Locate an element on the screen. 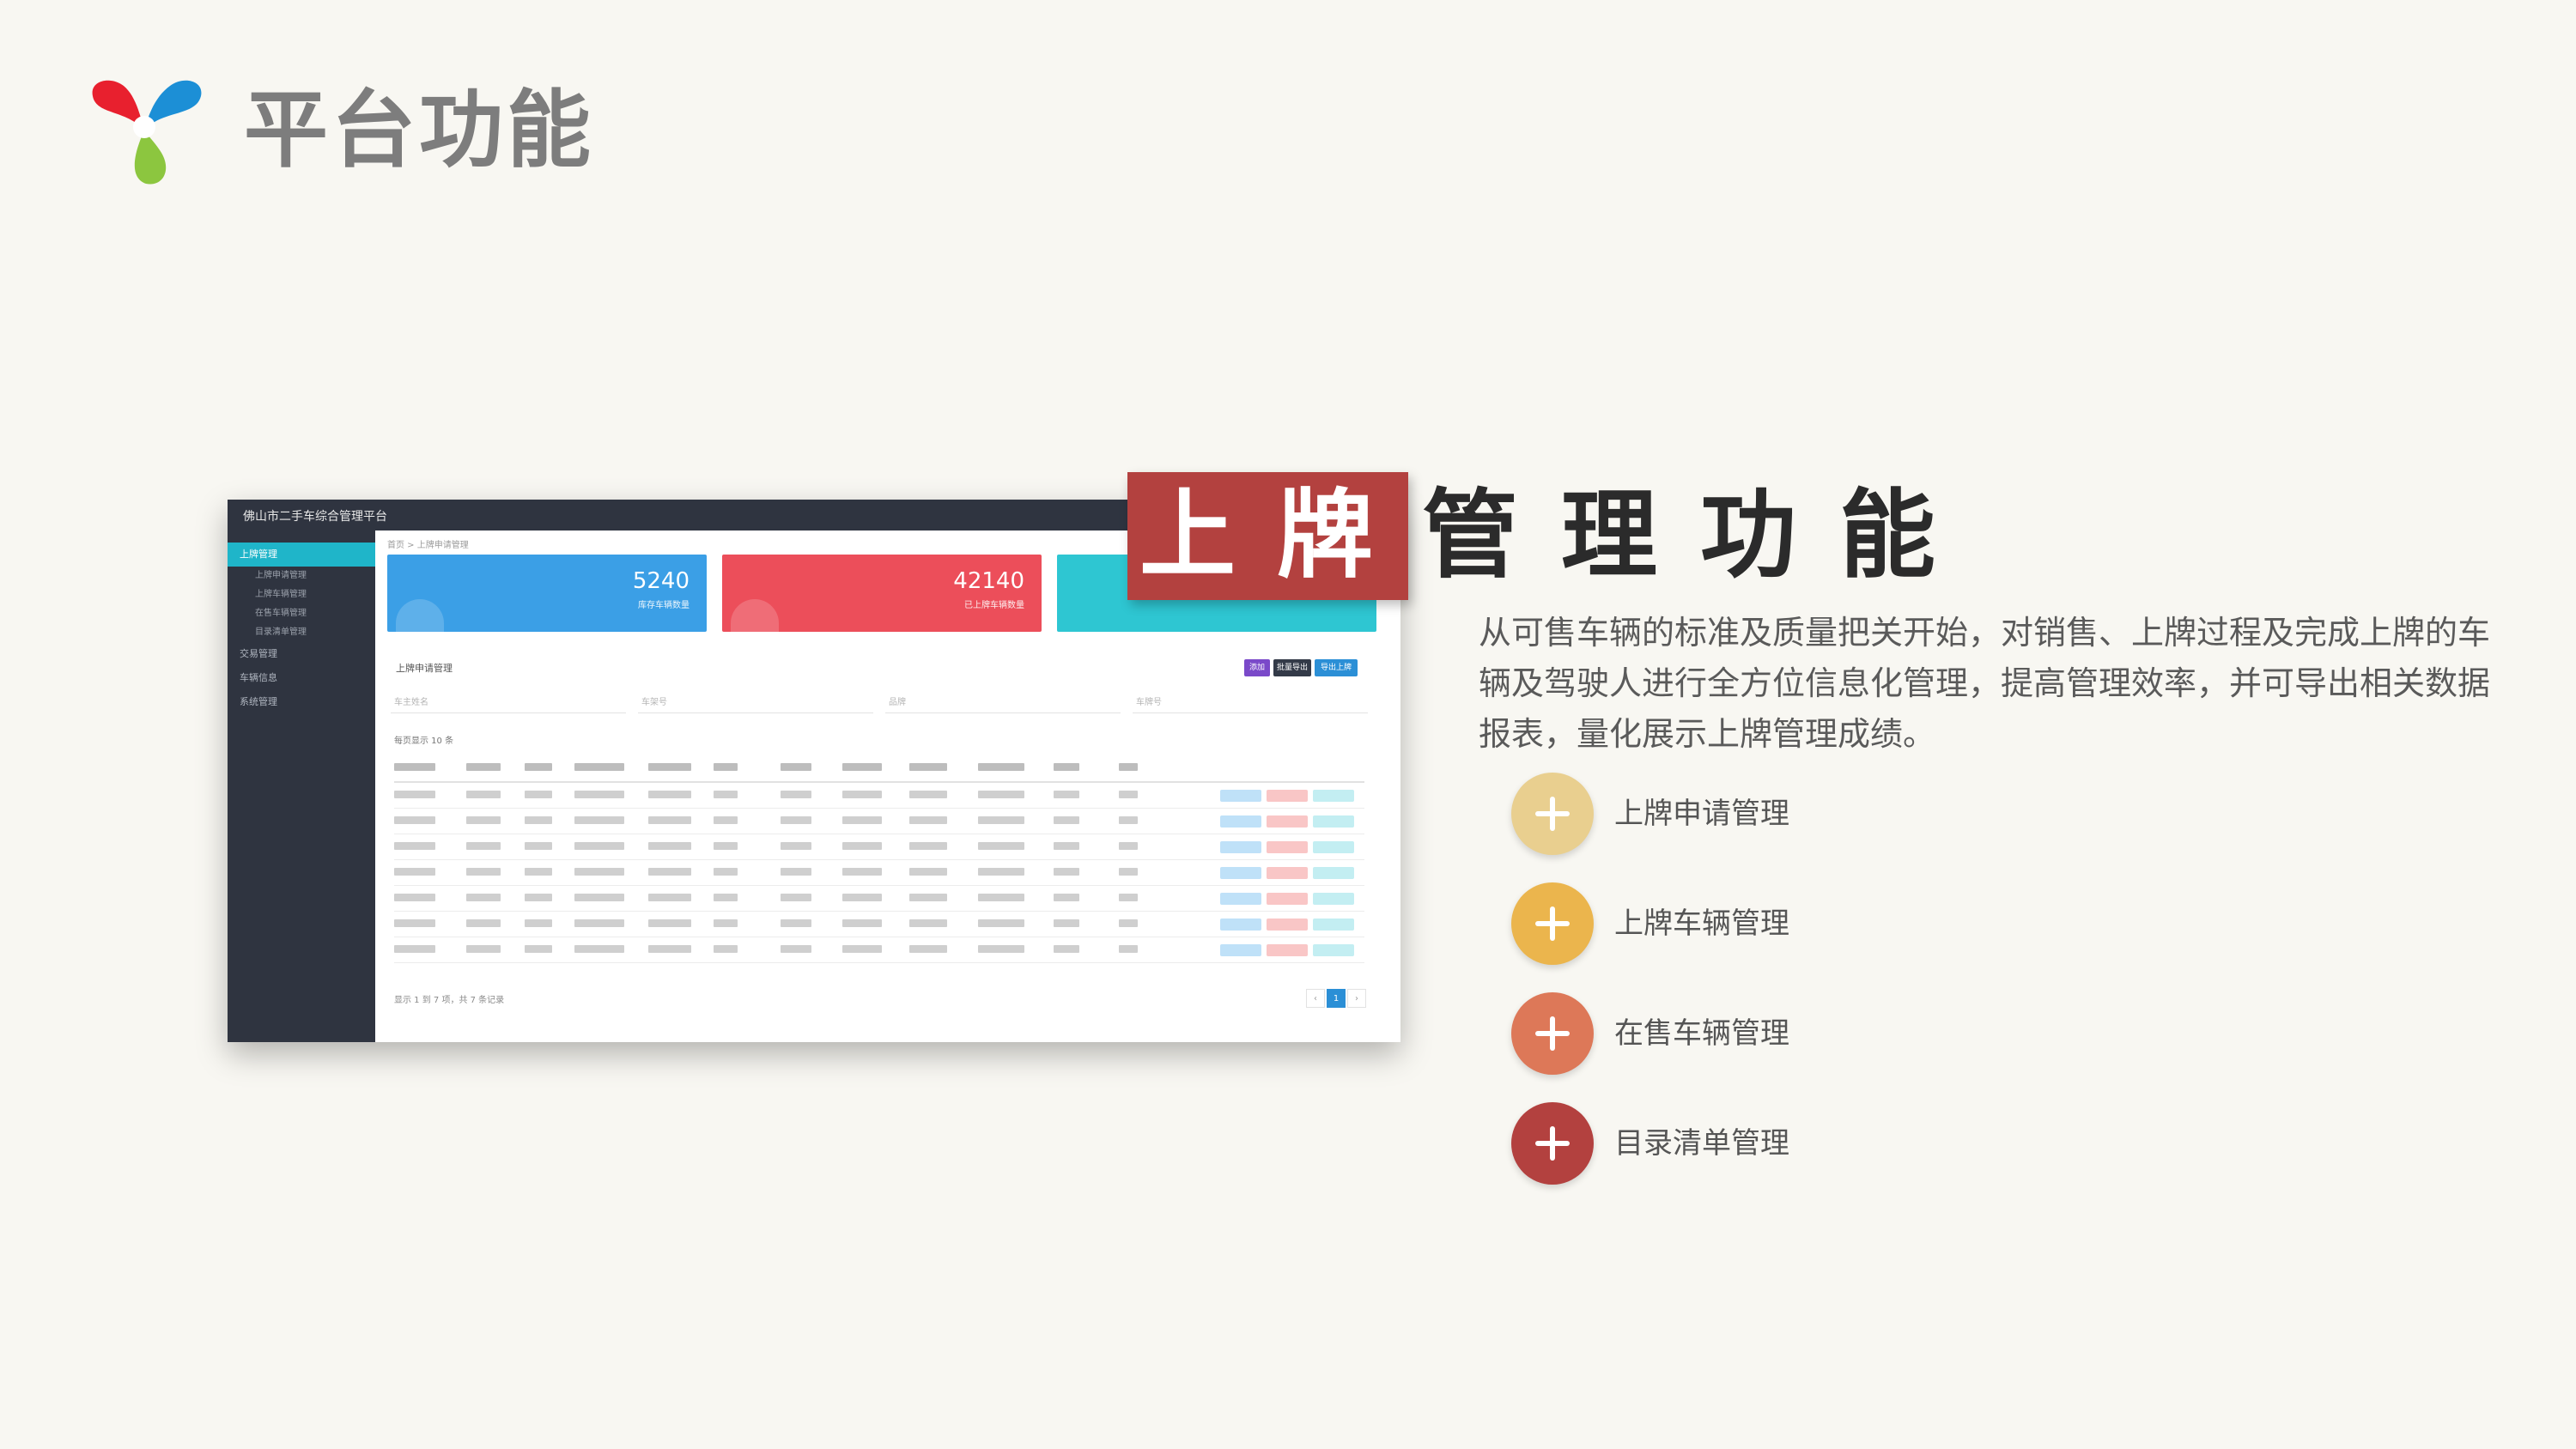 The height and width of the screenshot is (1449, 2576). screenshot-menu-item: 上牌车辆管理 is located at coordinates (281, 594).